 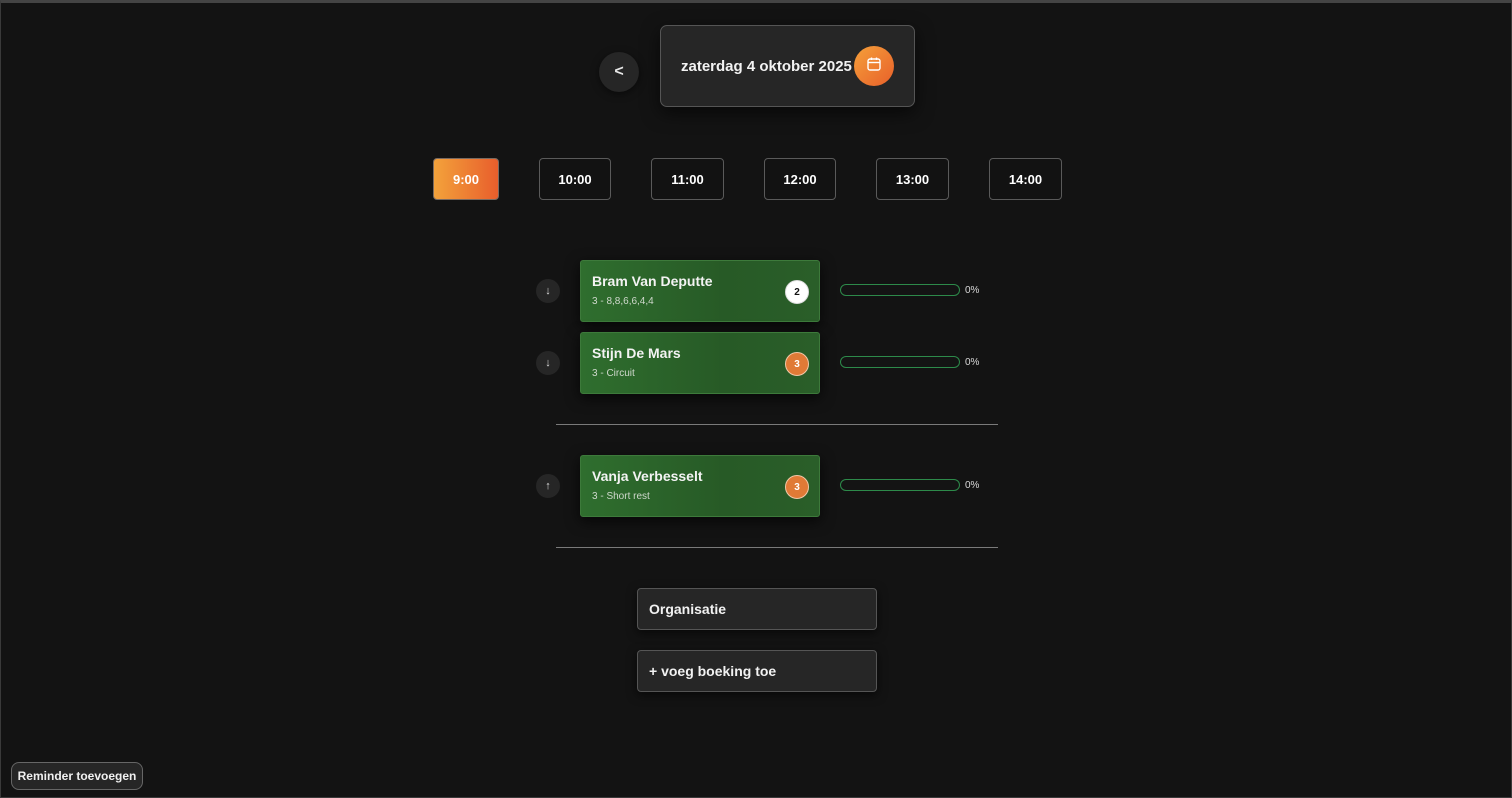 What do you see at coordinates (700, 486) in the screenshot?
I see `booking-card: Vanja Verbesselt 3 - Short rest 3` at bounding box center [700, 486].